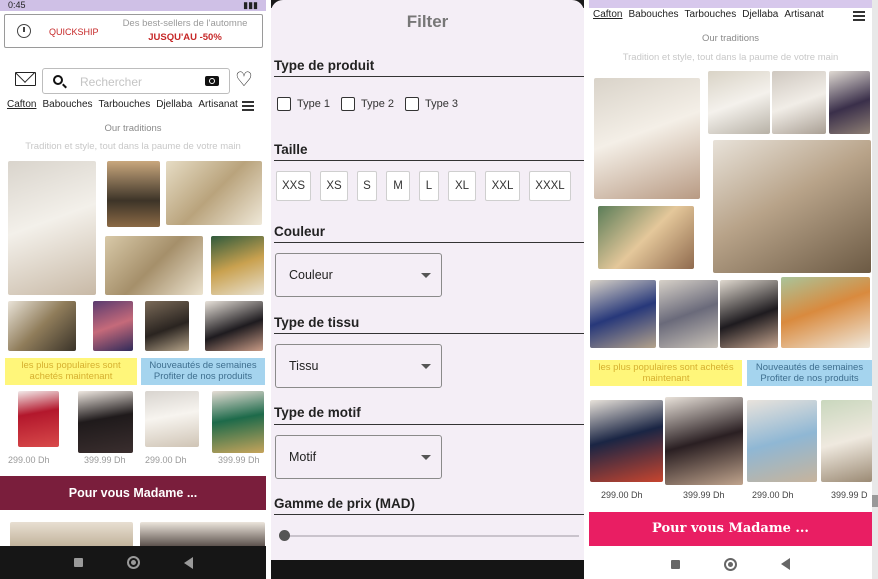 The image size is (878, 579). What do you see at coordinates (284, 535) in the screenshot?
I see `price-slider-thumb` at bounding box center [284, 535].